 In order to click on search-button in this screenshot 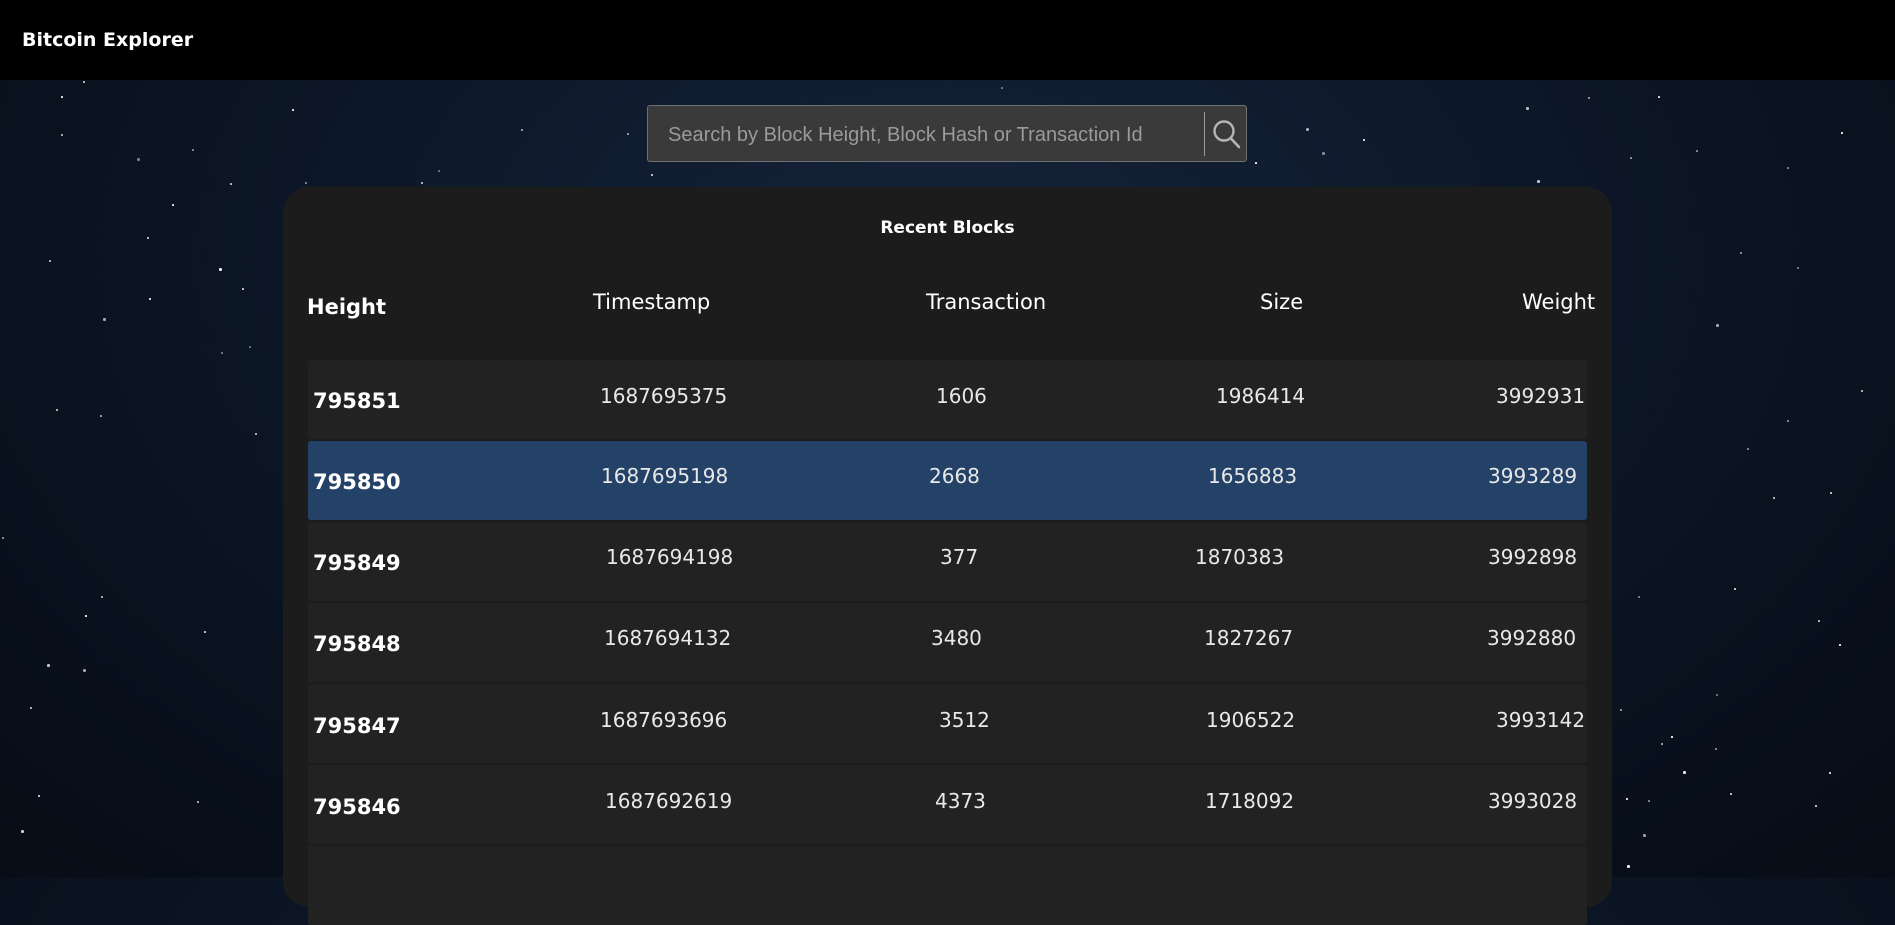, I will do `click(1227, 134)`.